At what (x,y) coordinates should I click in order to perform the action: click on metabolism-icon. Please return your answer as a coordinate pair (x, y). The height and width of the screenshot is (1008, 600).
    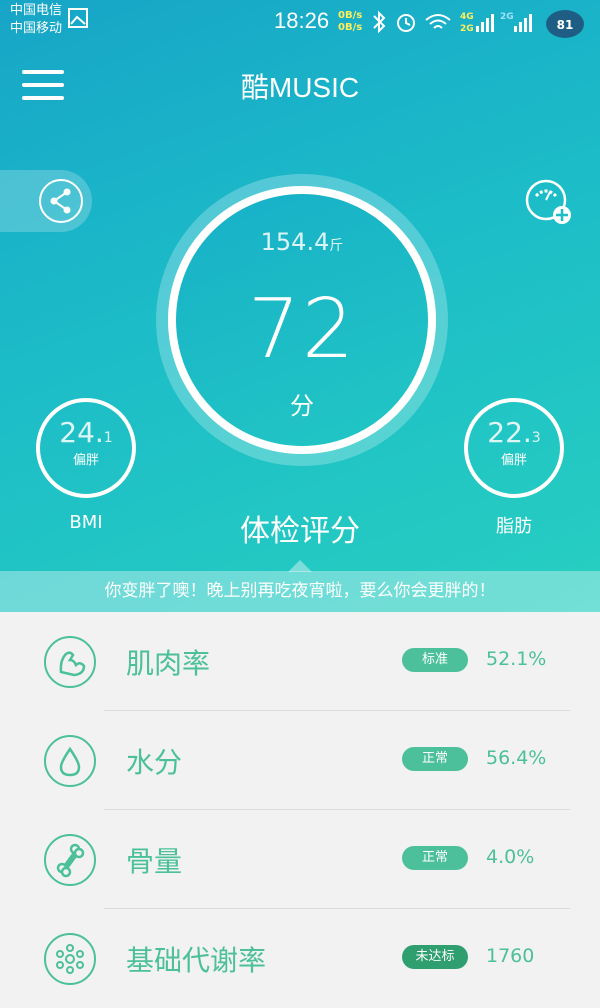
    Looking at the image, I should click on (70, 959).